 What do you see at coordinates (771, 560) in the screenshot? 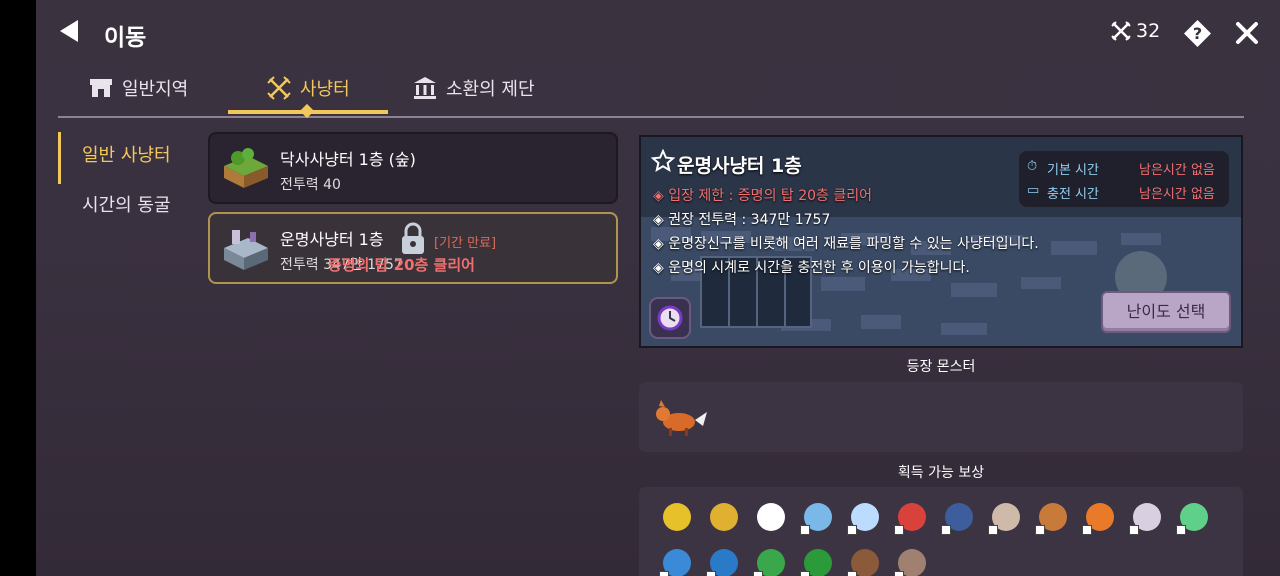
I see `green-swirl-icon` at bounding box center [771, 560].